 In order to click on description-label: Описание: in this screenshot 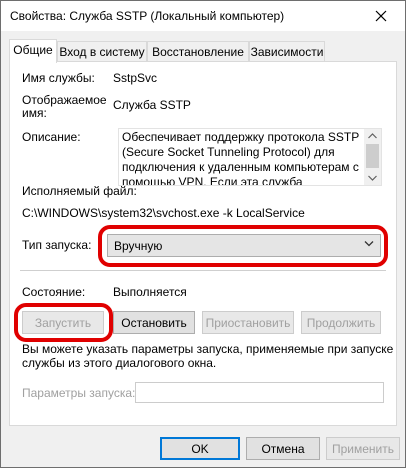, I will do `click(51, 137)`.